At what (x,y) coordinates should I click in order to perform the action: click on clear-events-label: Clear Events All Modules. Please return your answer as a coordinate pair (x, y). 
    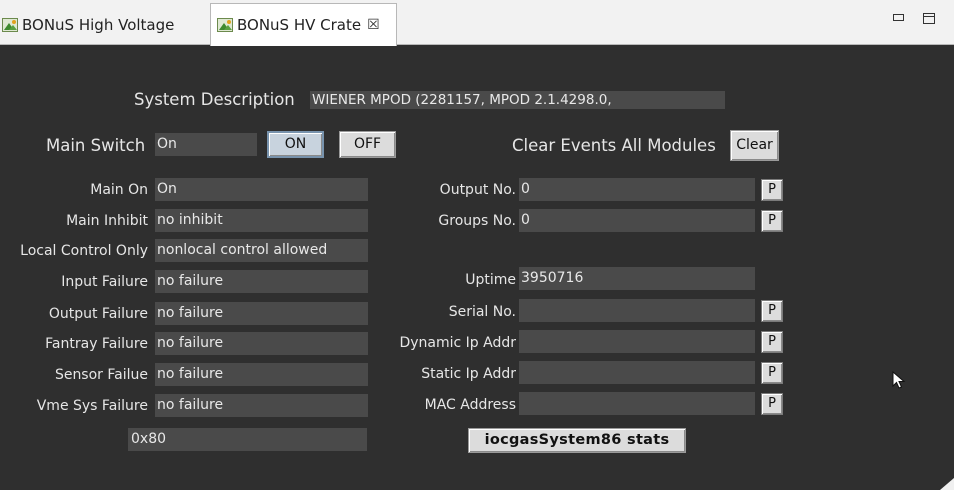
    Looking at the image, I should click on (614, 145).